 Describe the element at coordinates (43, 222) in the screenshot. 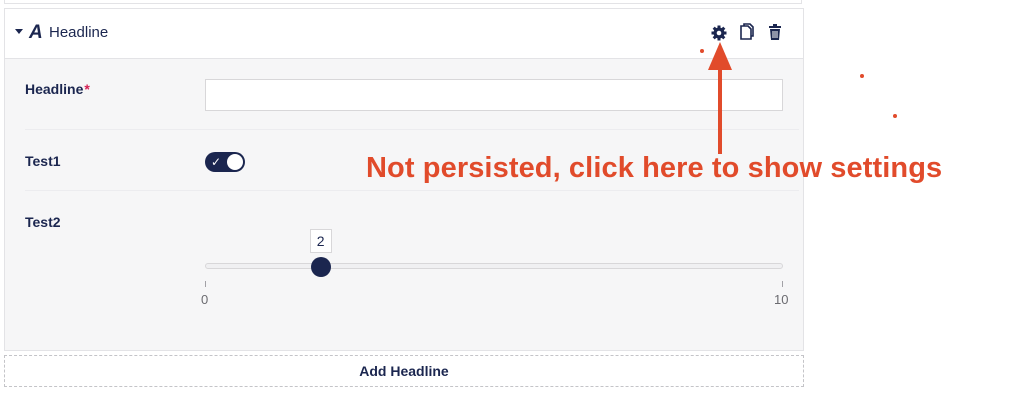

I see `test2-field-label: Test2` at that location.